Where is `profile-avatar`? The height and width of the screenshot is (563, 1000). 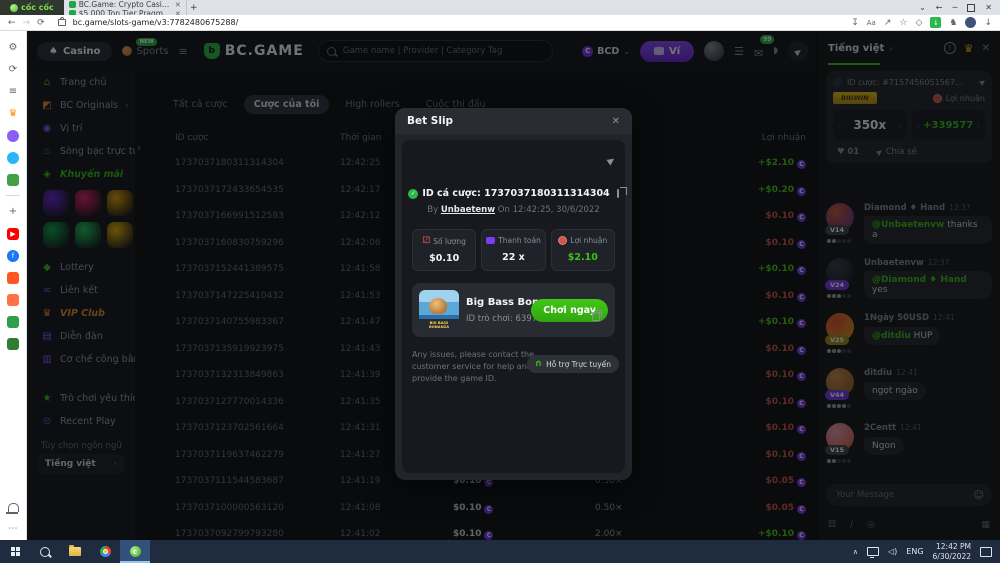
profile-avatar is located at coordinates (971, 22).